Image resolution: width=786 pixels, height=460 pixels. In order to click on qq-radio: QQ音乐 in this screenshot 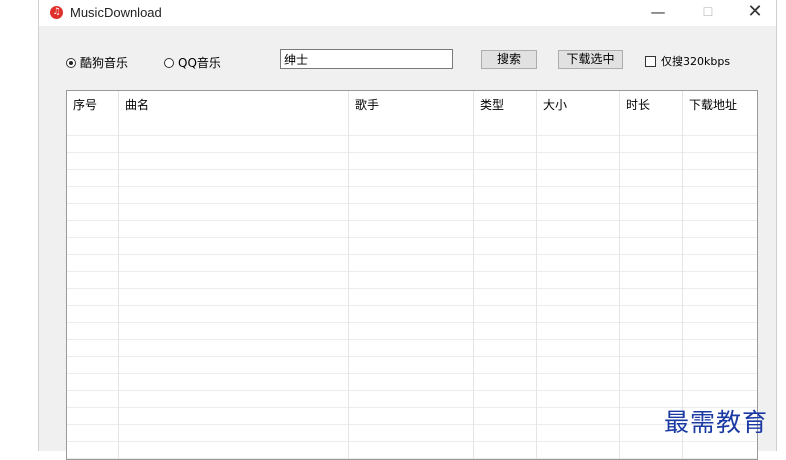, I will do `click(192, 62)`.